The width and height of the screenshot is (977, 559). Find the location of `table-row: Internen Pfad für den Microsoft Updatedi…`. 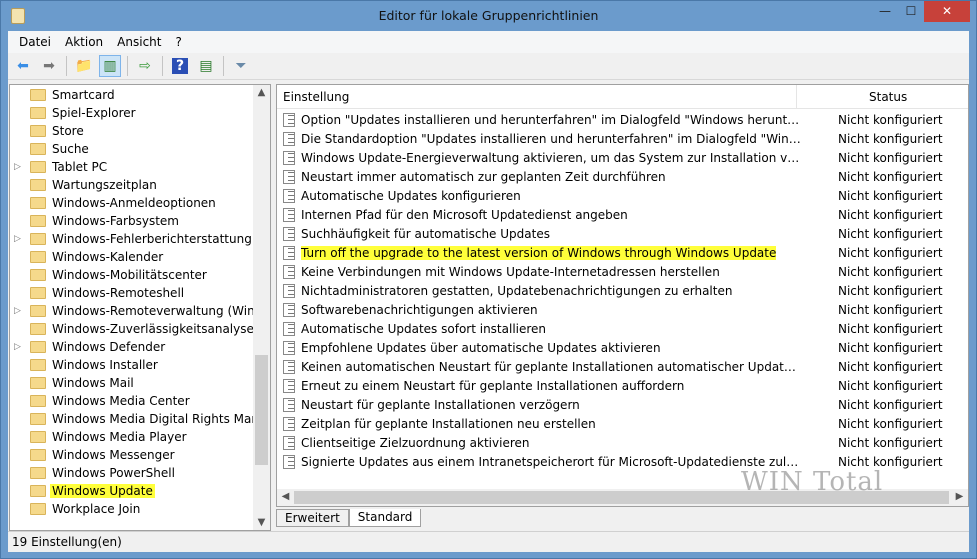

table-row: Internen Pfad für den Microsoft Updatedi… is located at coordinates (622, 214).